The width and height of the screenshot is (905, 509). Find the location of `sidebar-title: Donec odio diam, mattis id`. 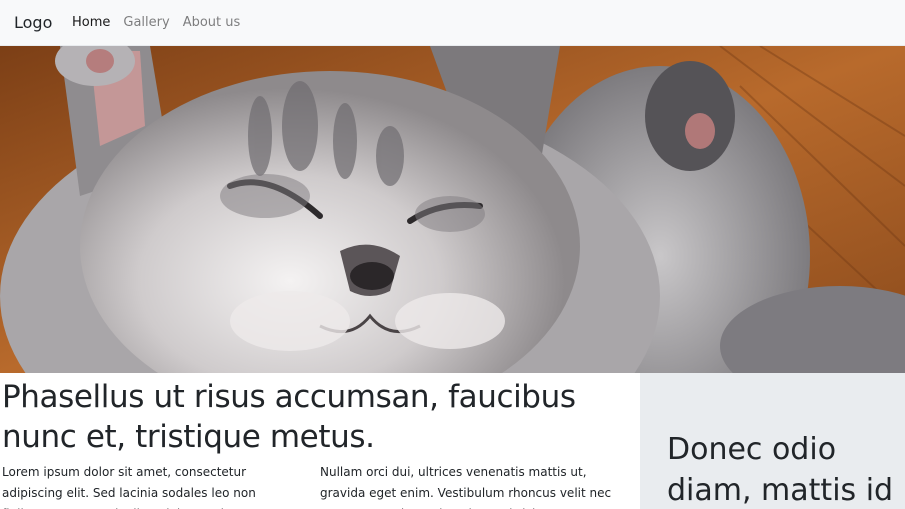

sidebar-title: Donec odio diam, mattis id is located at coordinates (780, 470).